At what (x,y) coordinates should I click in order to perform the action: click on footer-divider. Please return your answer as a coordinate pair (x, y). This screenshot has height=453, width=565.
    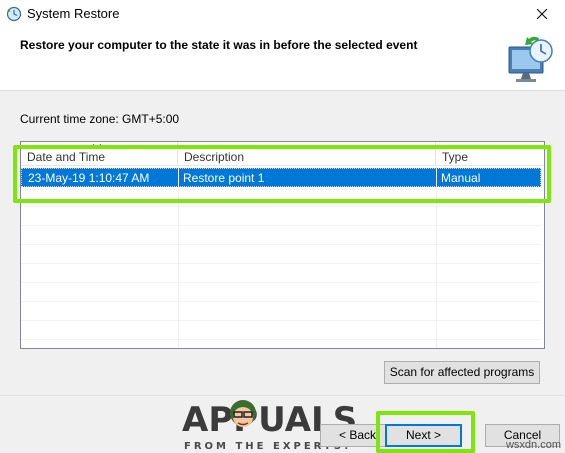
    Looking at the image, I should click on (282, 395).